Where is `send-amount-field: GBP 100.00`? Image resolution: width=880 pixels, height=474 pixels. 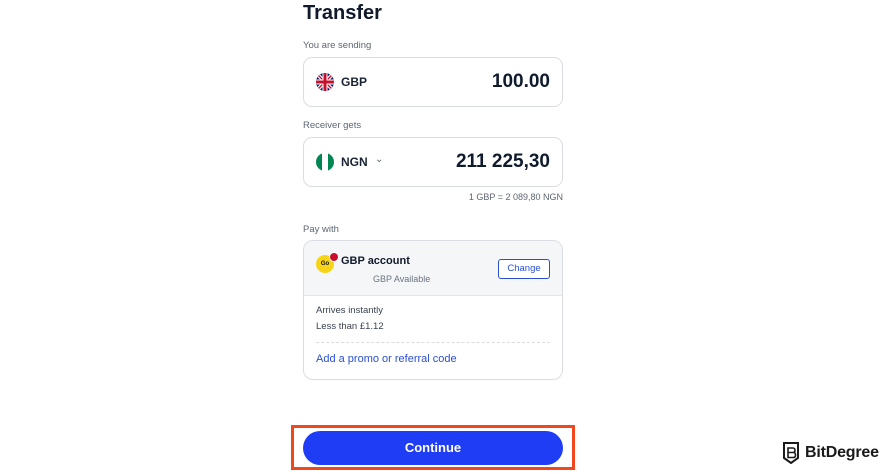
send-amount-field: GBP 100.00 is located at coordinates (433, 82).